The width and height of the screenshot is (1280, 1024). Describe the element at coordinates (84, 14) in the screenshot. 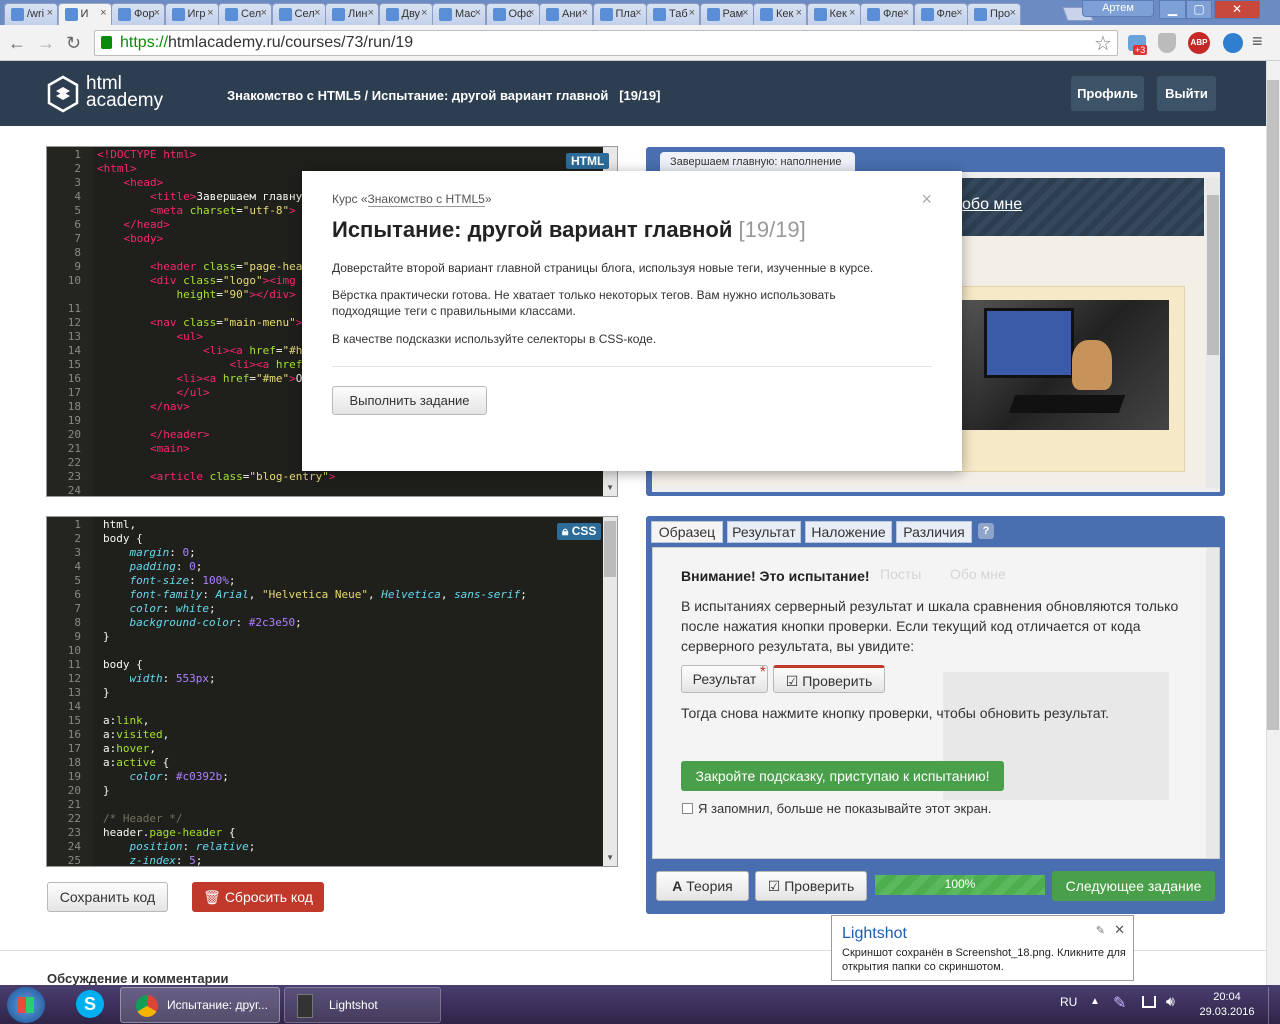

I see `browser-tab: И ×` at that location.